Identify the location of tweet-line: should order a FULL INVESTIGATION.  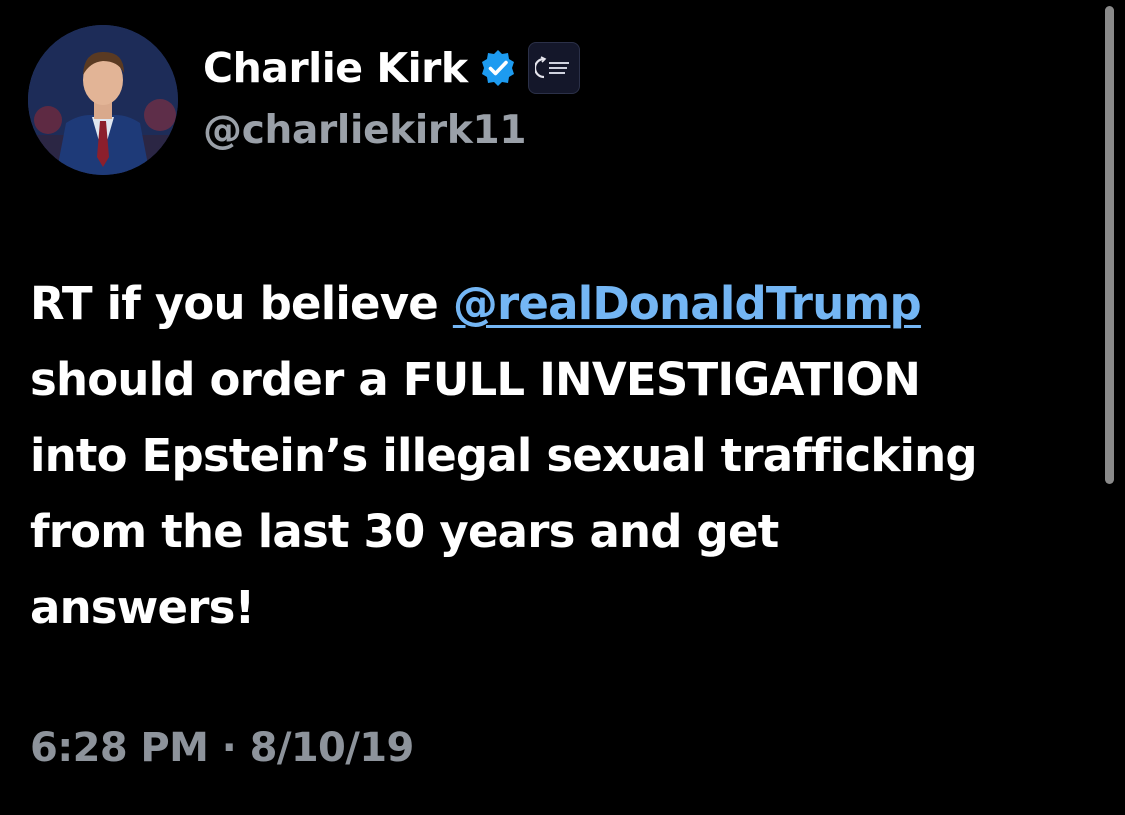
(475, 379).